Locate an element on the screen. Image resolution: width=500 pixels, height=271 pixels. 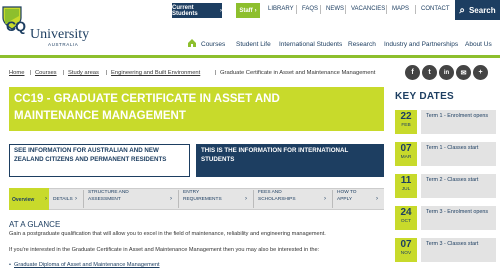
tab-fees-scholarships: Fees and Scholarships is located at coordinates (285, 196).